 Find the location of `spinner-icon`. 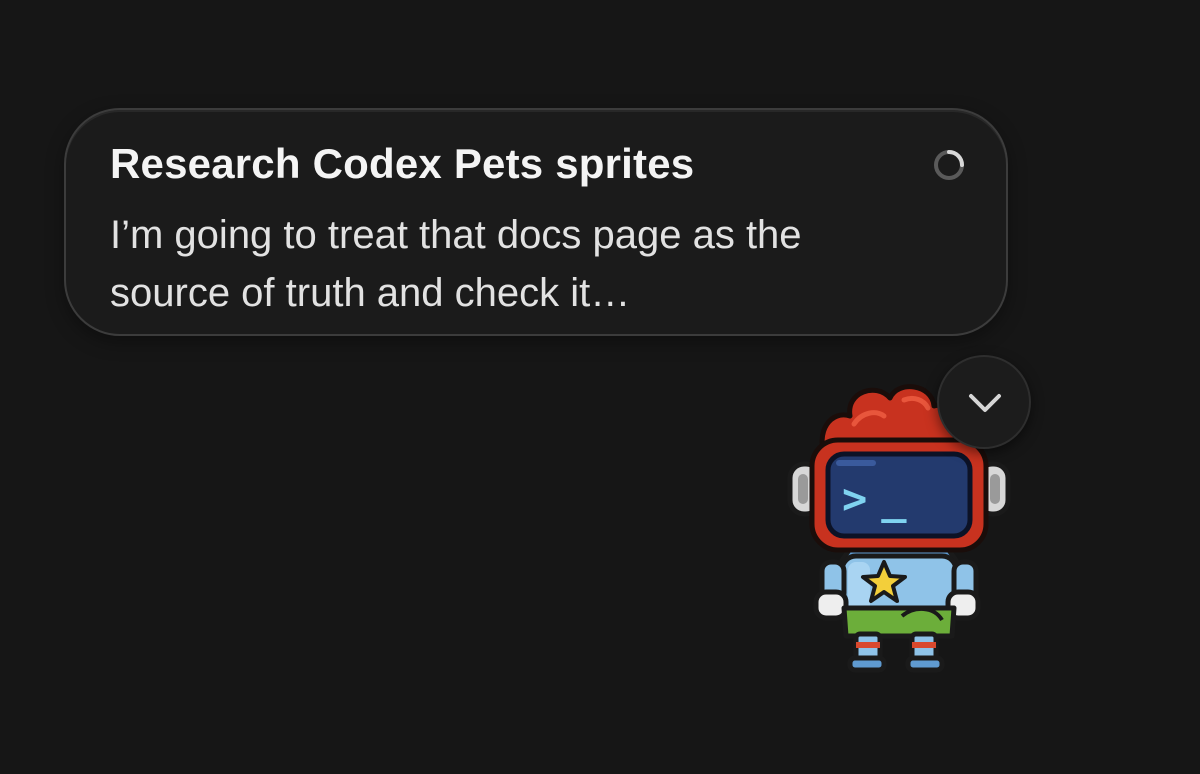

spinner-icon is located at coordinates (949, 165).